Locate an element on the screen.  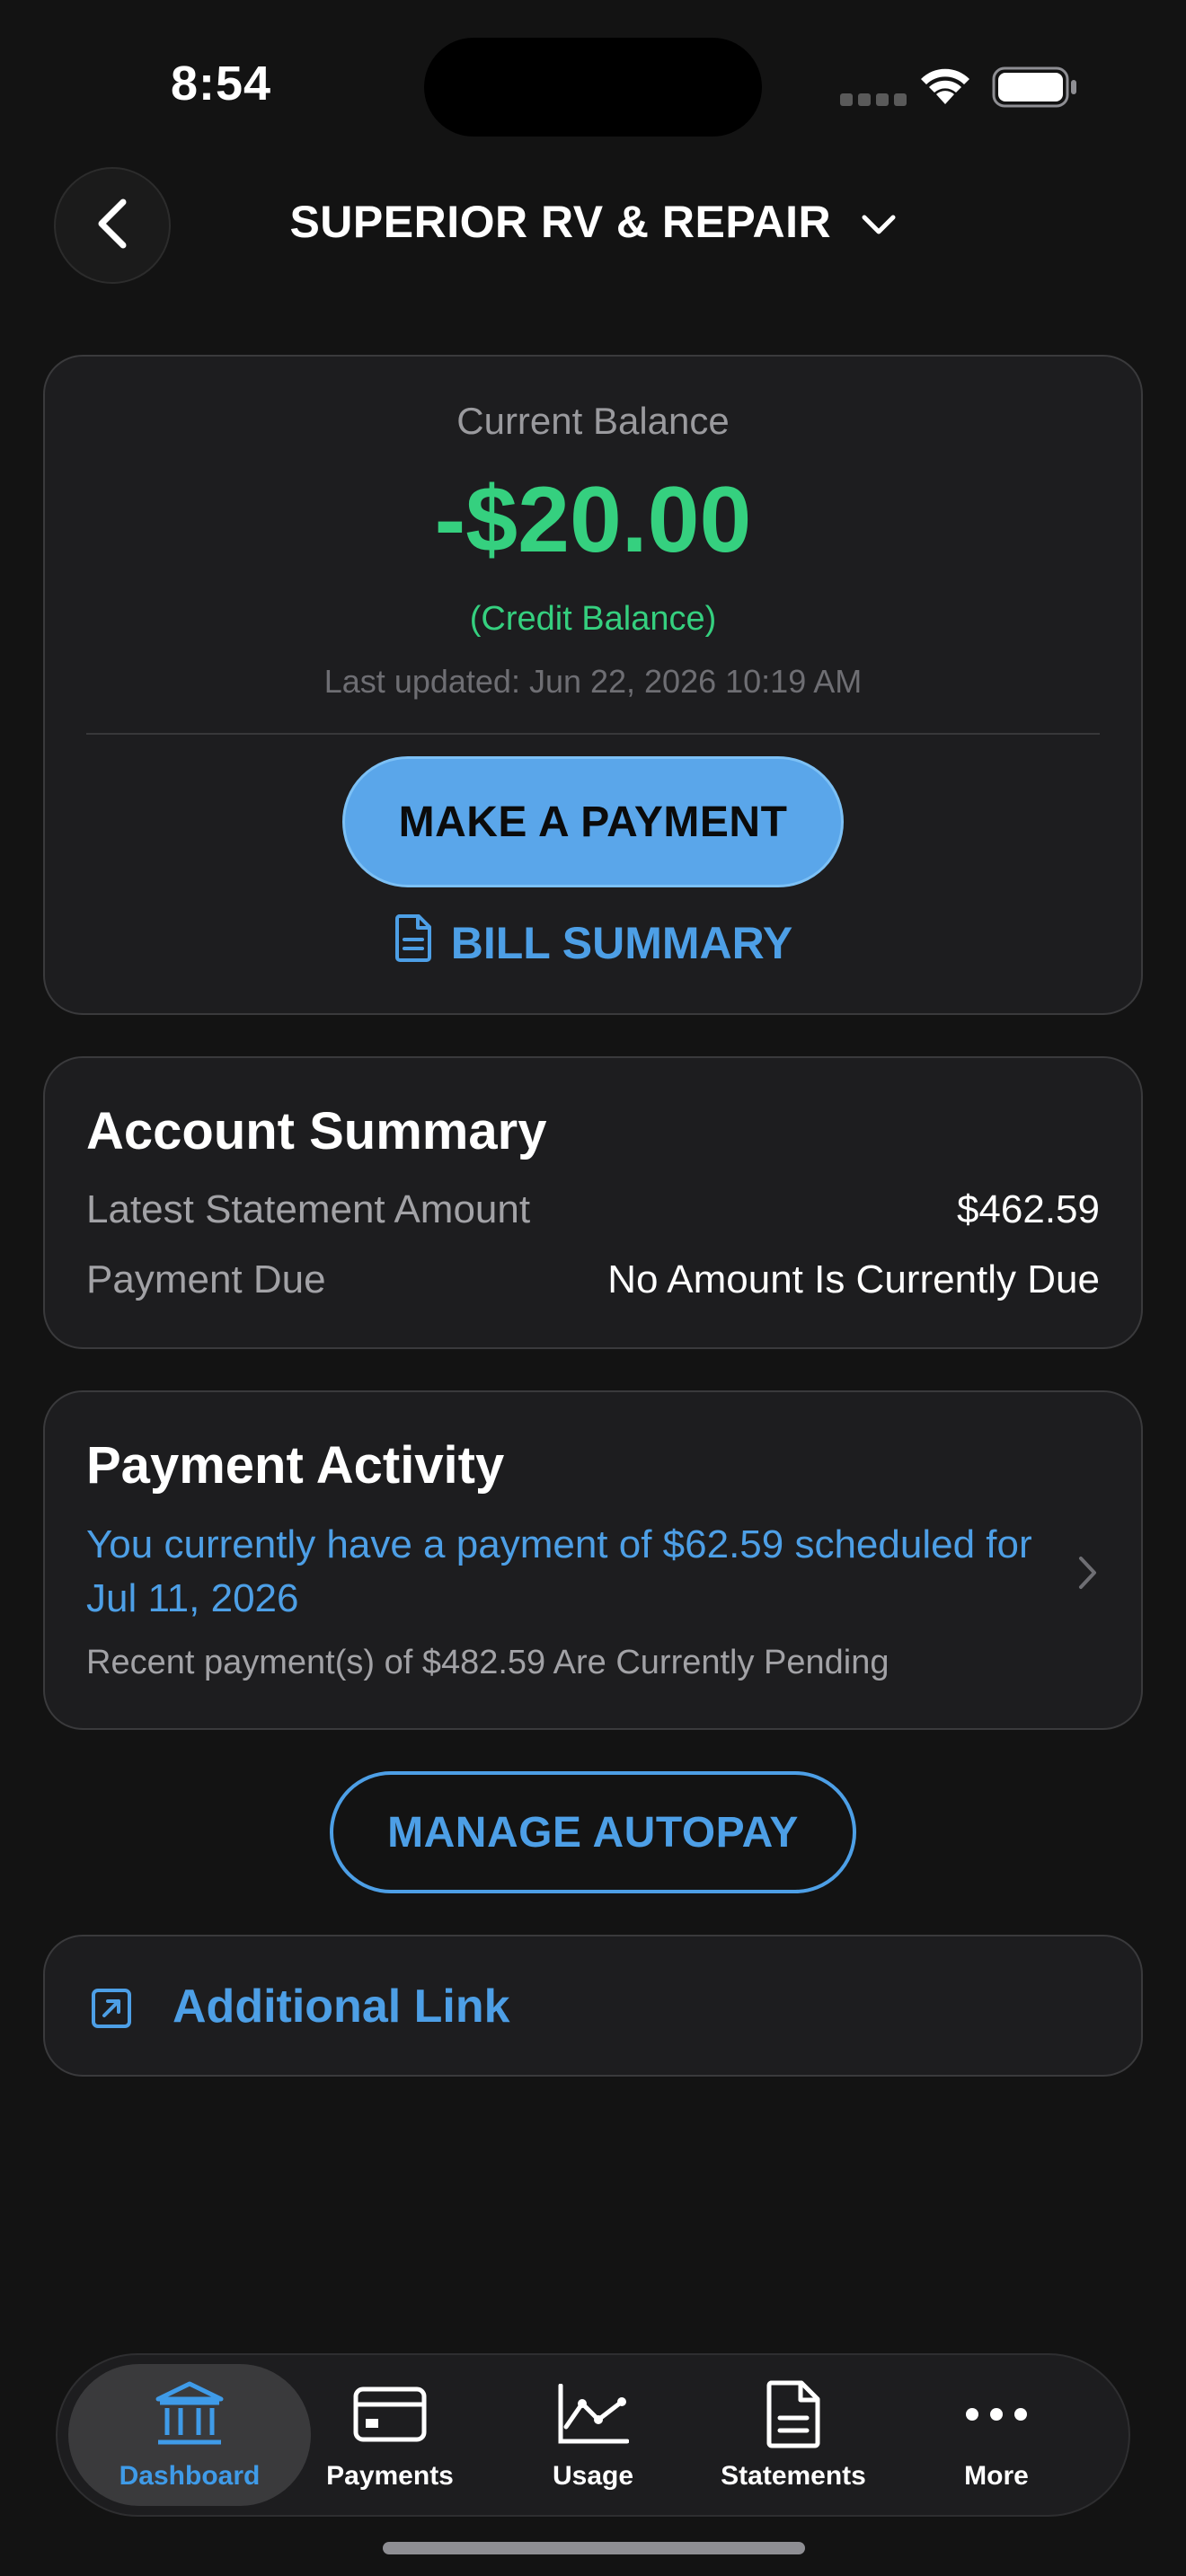
payment-due-value: No Amount Is Currently Due is located at coordinates (853, 1279).